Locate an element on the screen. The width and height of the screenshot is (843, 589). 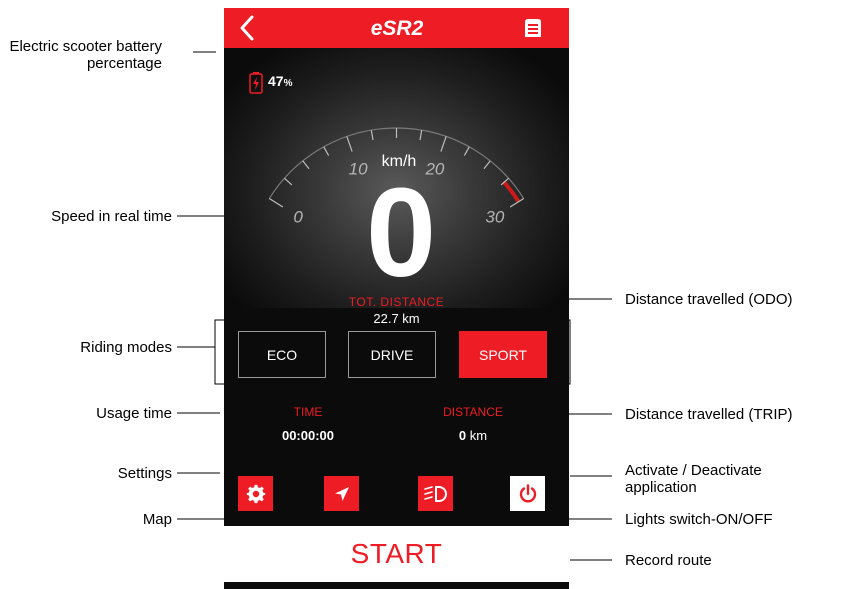
headlight-icon is located at coordinates (435, 493).